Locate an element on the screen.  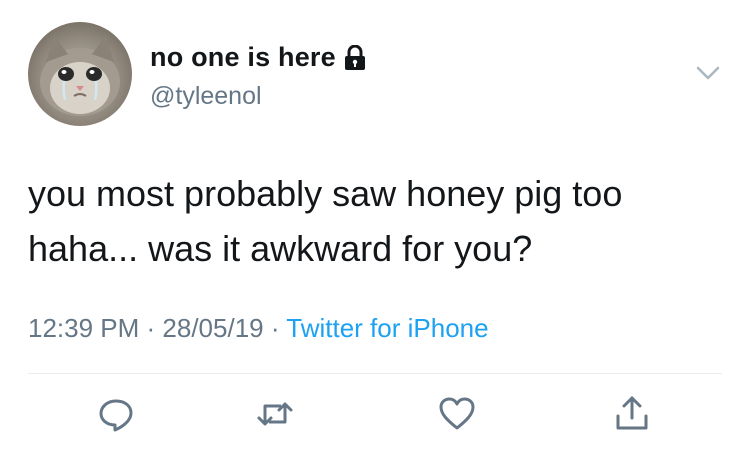
tweet-metadata: 12:39 PM · 28/05/19 · Twitter for iPhone is located at coordinates (258, 328).